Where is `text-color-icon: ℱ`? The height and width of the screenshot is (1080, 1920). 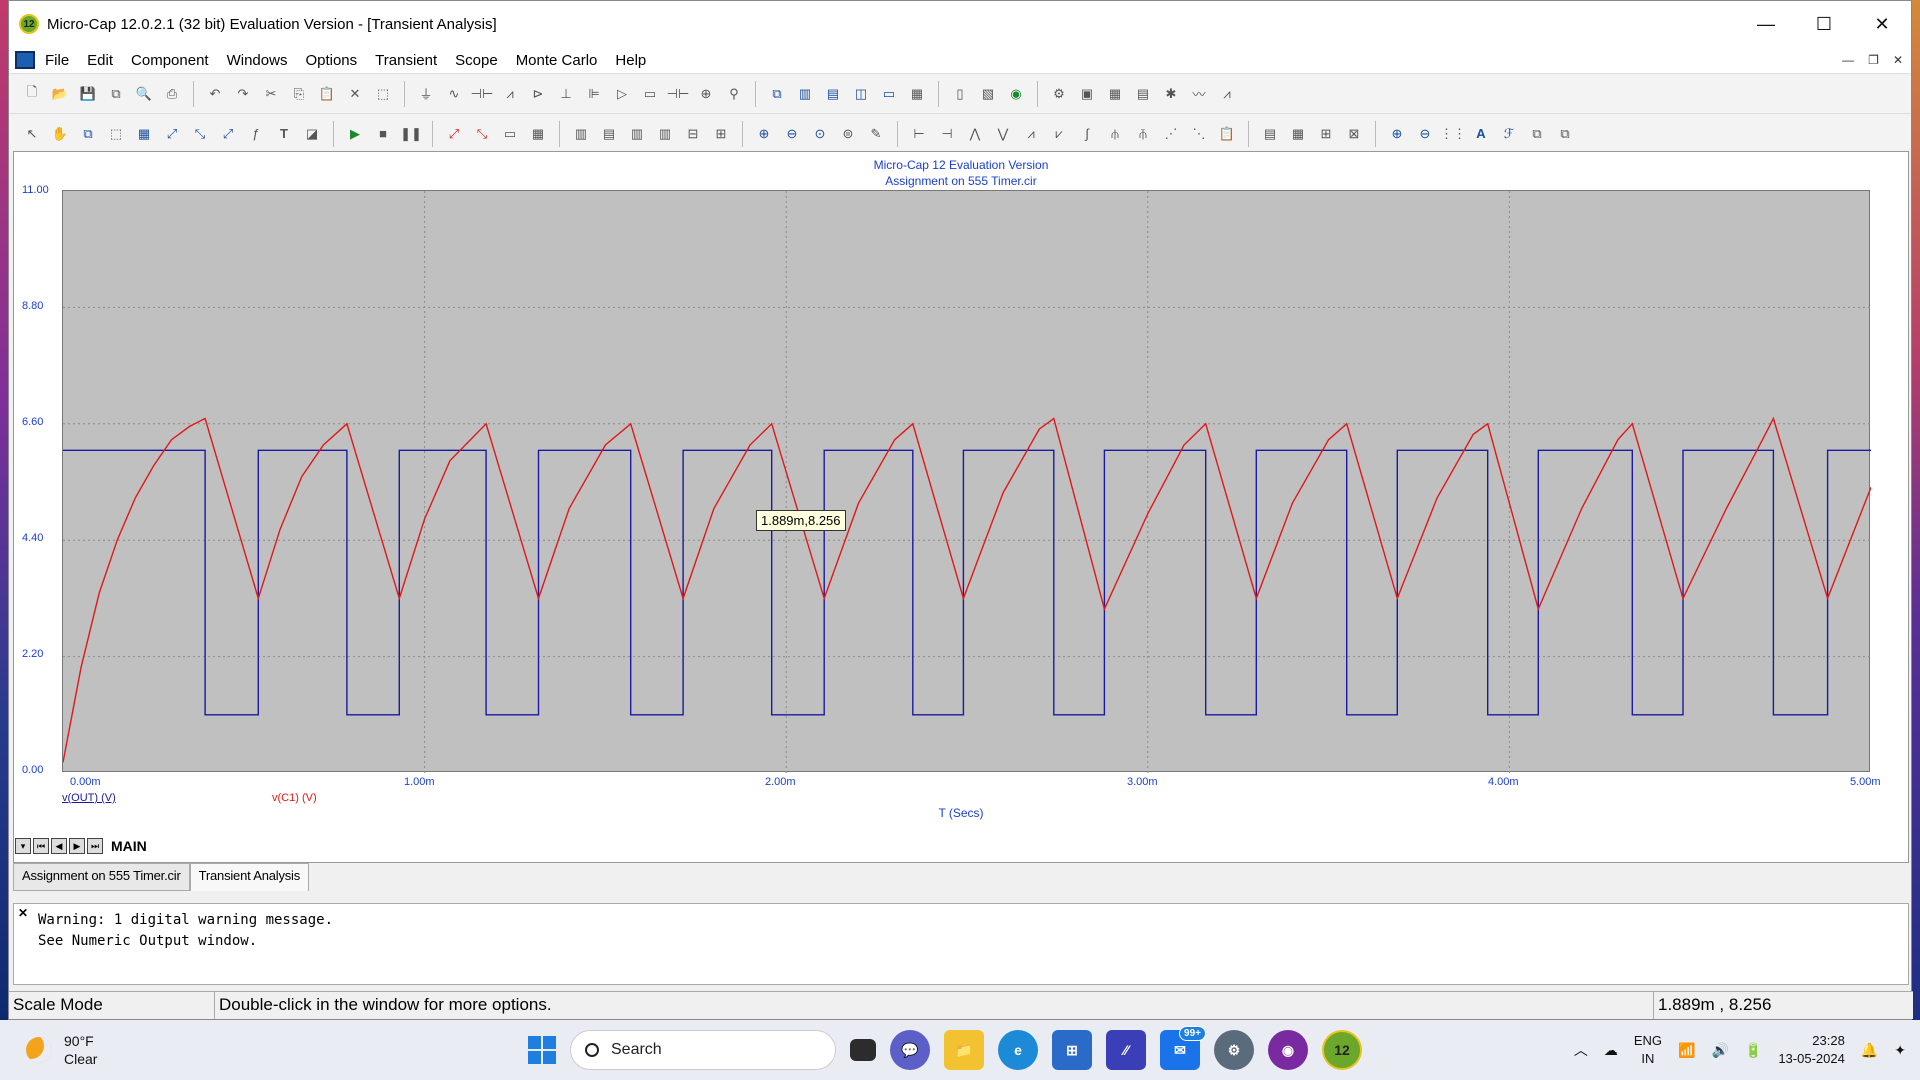 text-color-icon: ℱ is located at coordinates (1509, 134).